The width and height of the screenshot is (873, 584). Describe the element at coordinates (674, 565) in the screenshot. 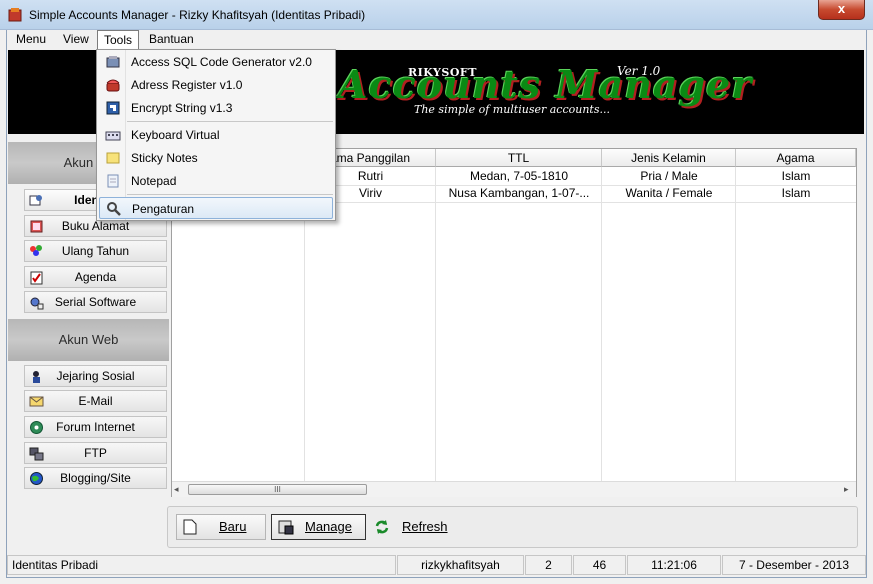

I see `status-time: 11:21:06` at that location.